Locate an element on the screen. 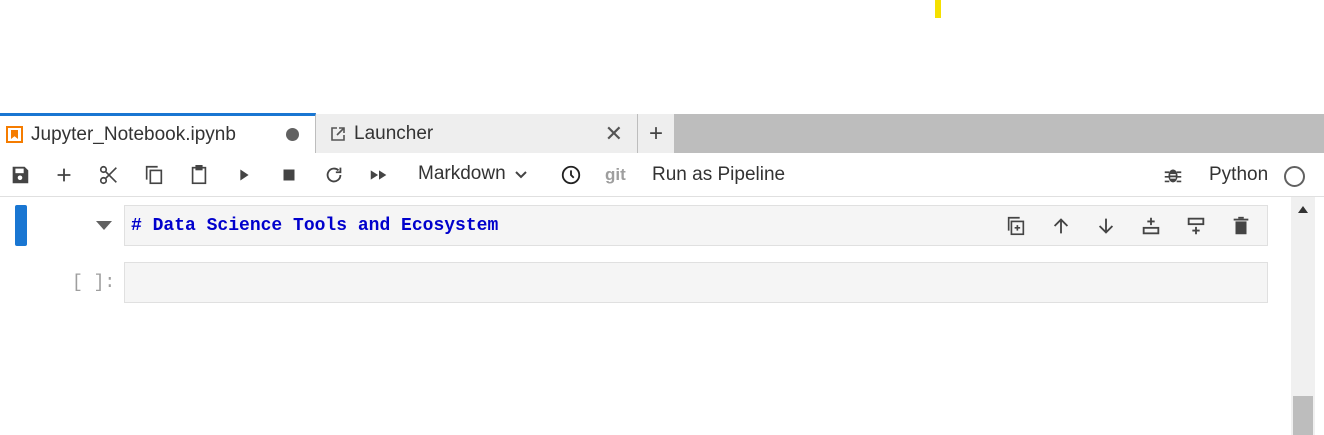 This screenshot has width=1324, height=435. tab-label: Jupyter_Notebook.ipynb is located at coordinates (133, 134).